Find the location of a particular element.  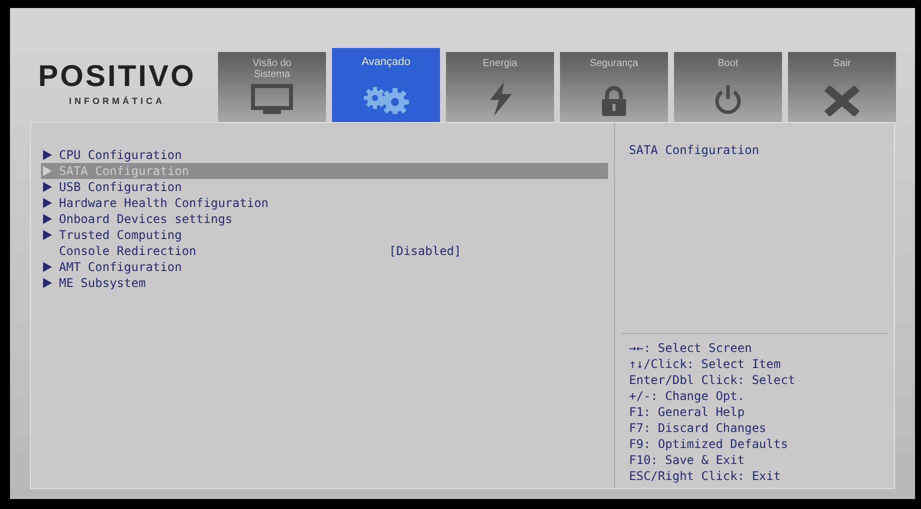

menu-item: USB Configuration is located at coordinates (324, 187).